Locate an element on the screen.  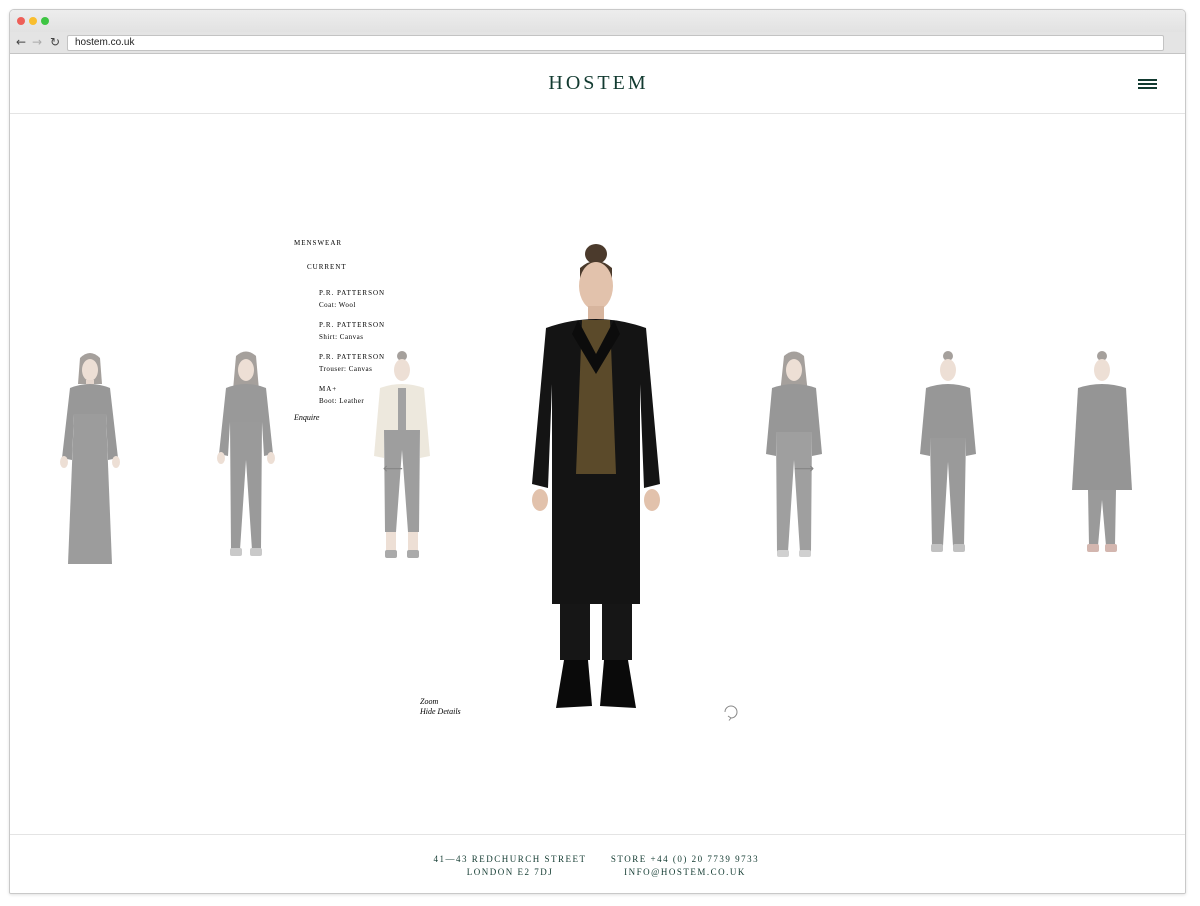
next-arrow-icon: ⟶ is located at coordinates (804, 469).